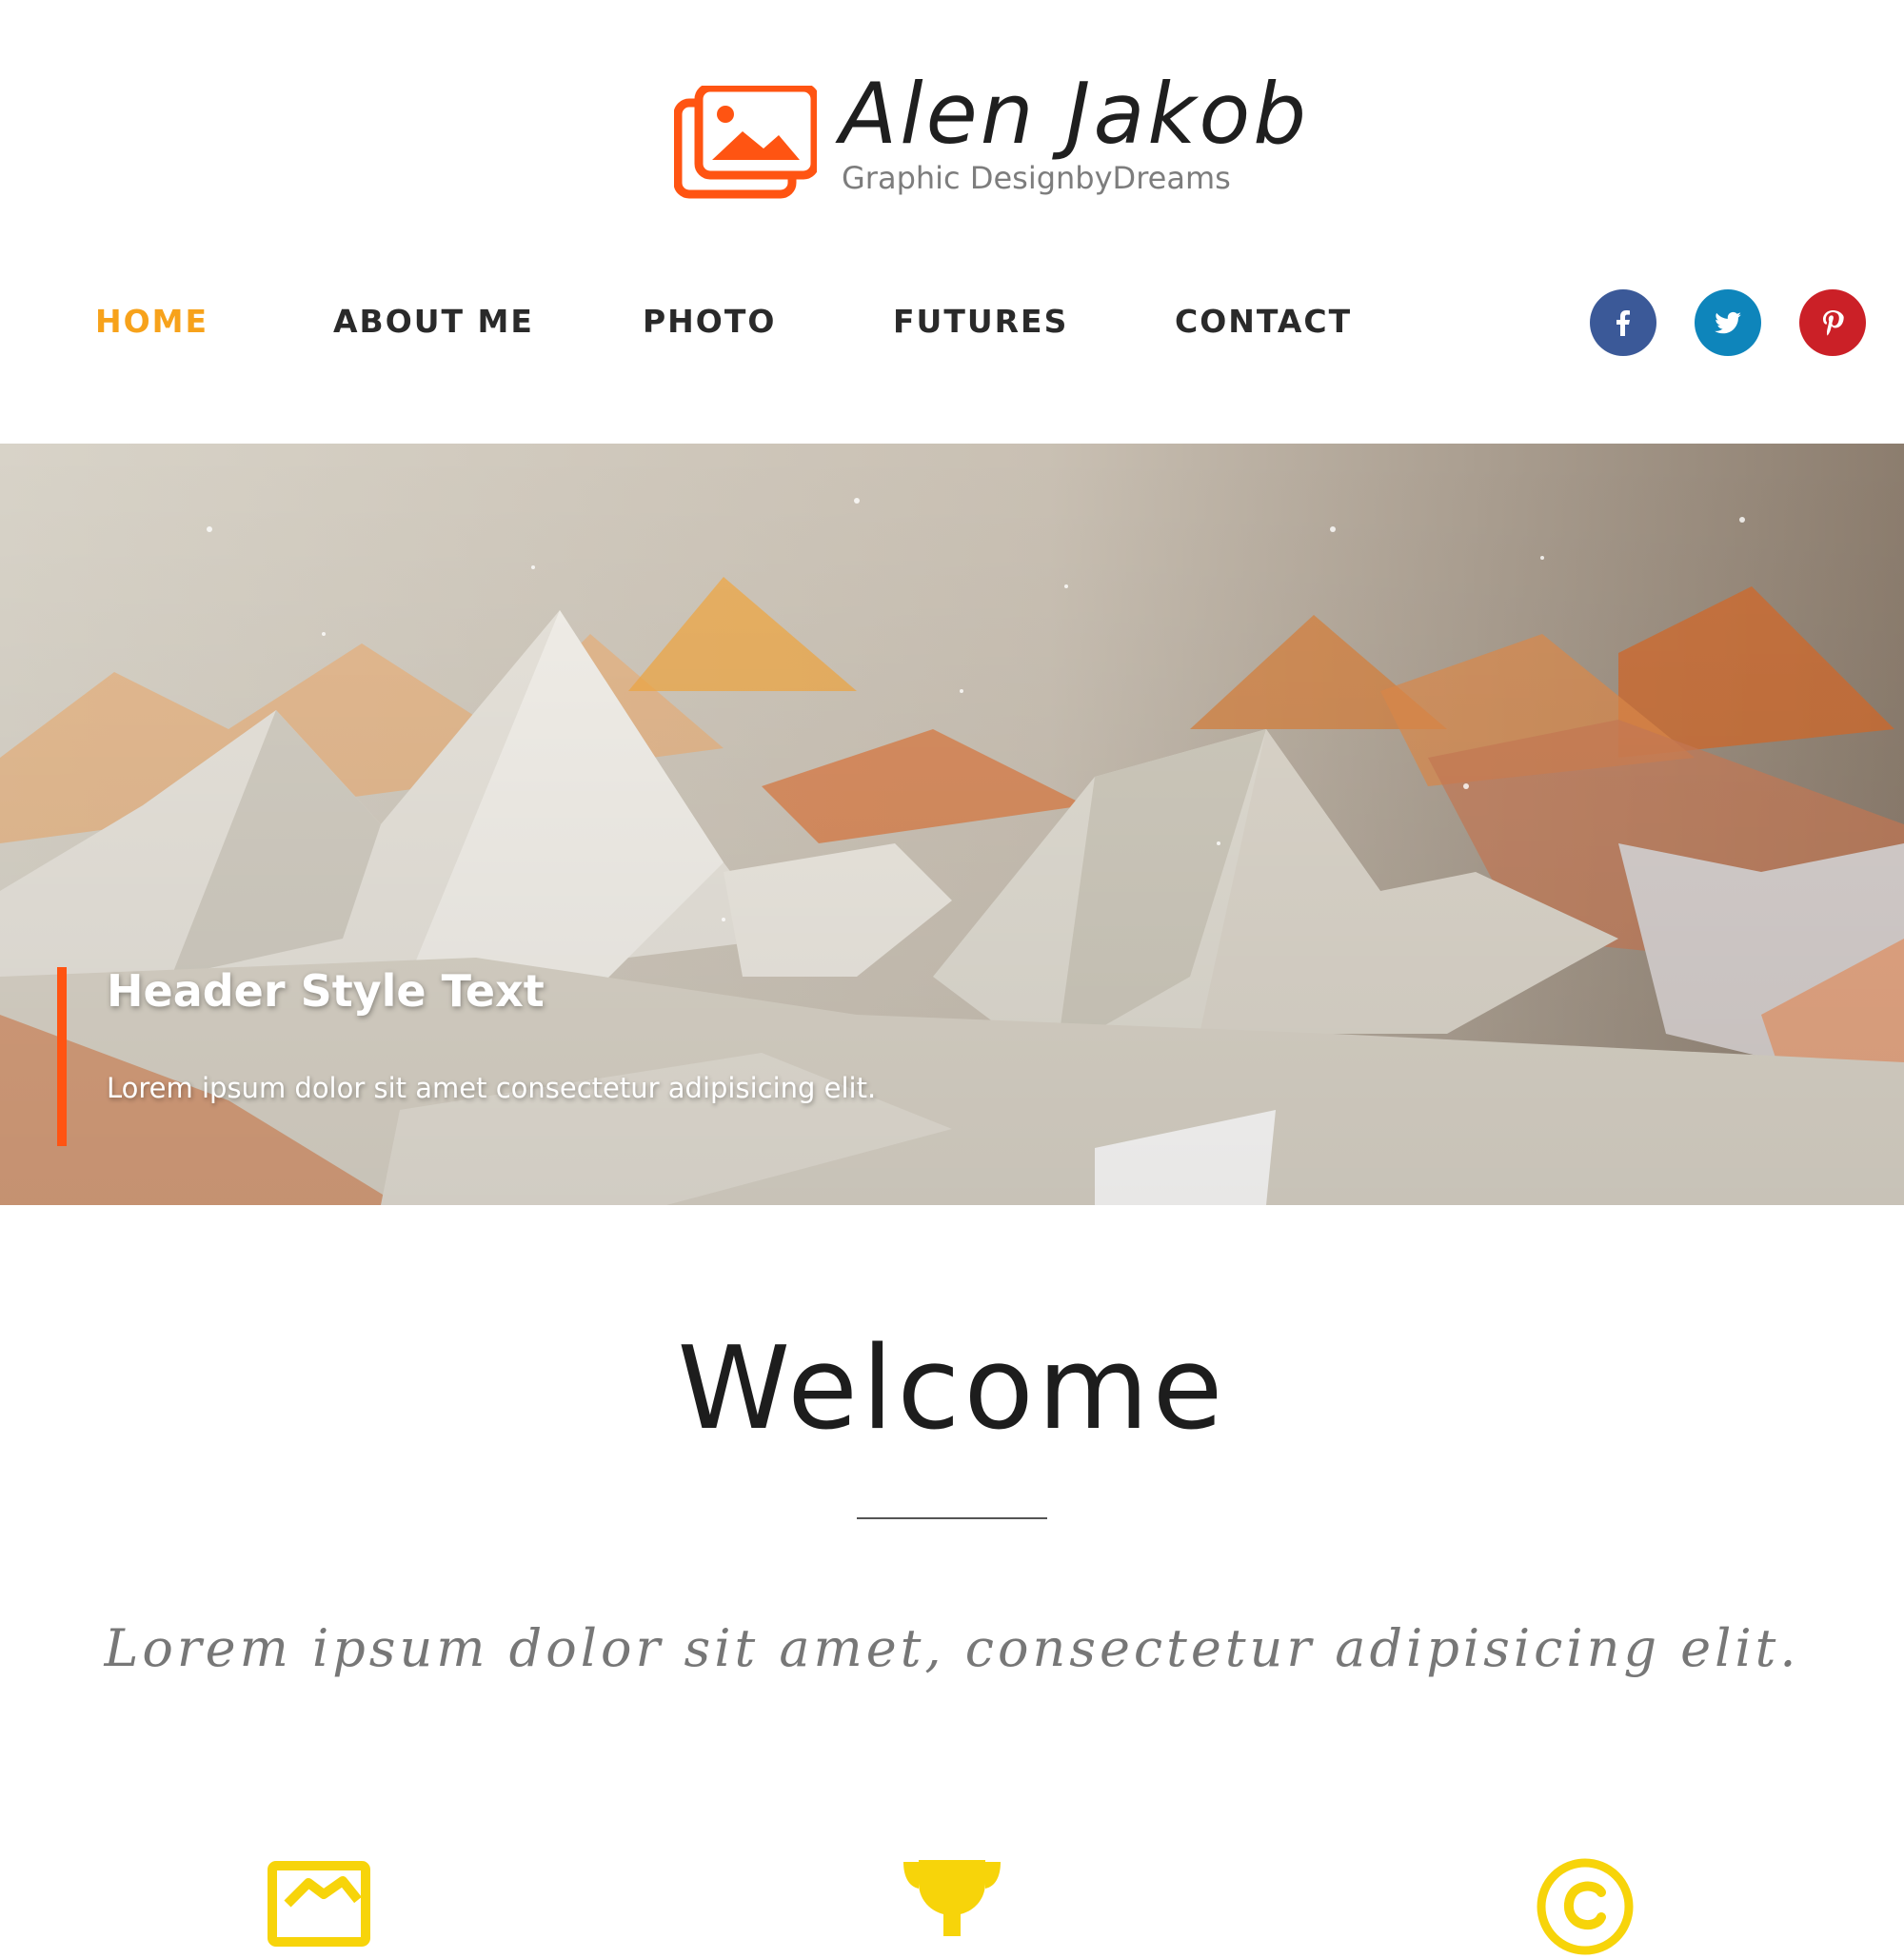  What do you see at coordinates (952, 1389) in the screenshot?
I see `welcome-title: Welcome` at bounding box center [952, 1389].